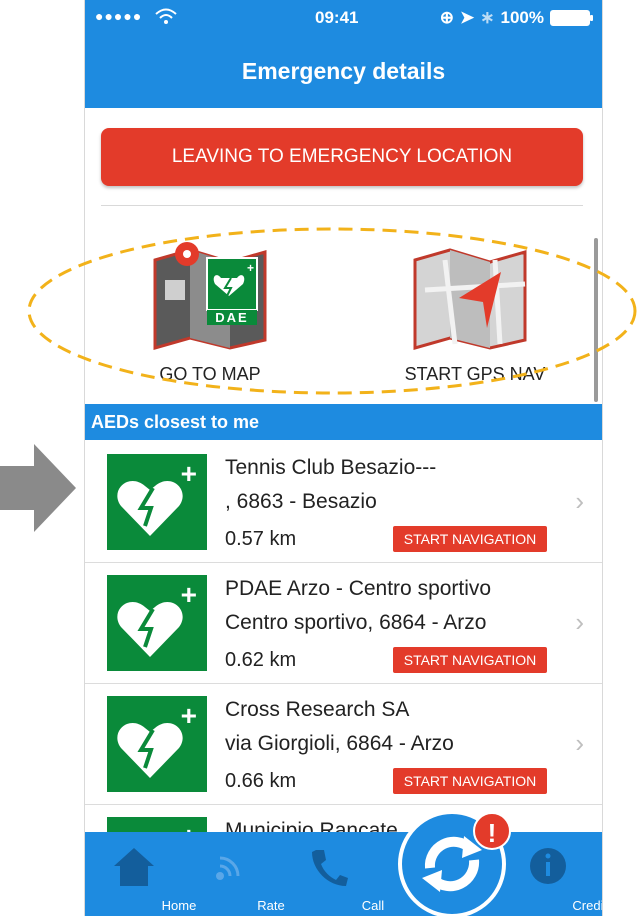 This screenshot has height=916, width=639. What do you see at coordinates (175, 422) in the screenshot?
I see `section-title: AEDs closest to me` at bounding box center [175, 422].